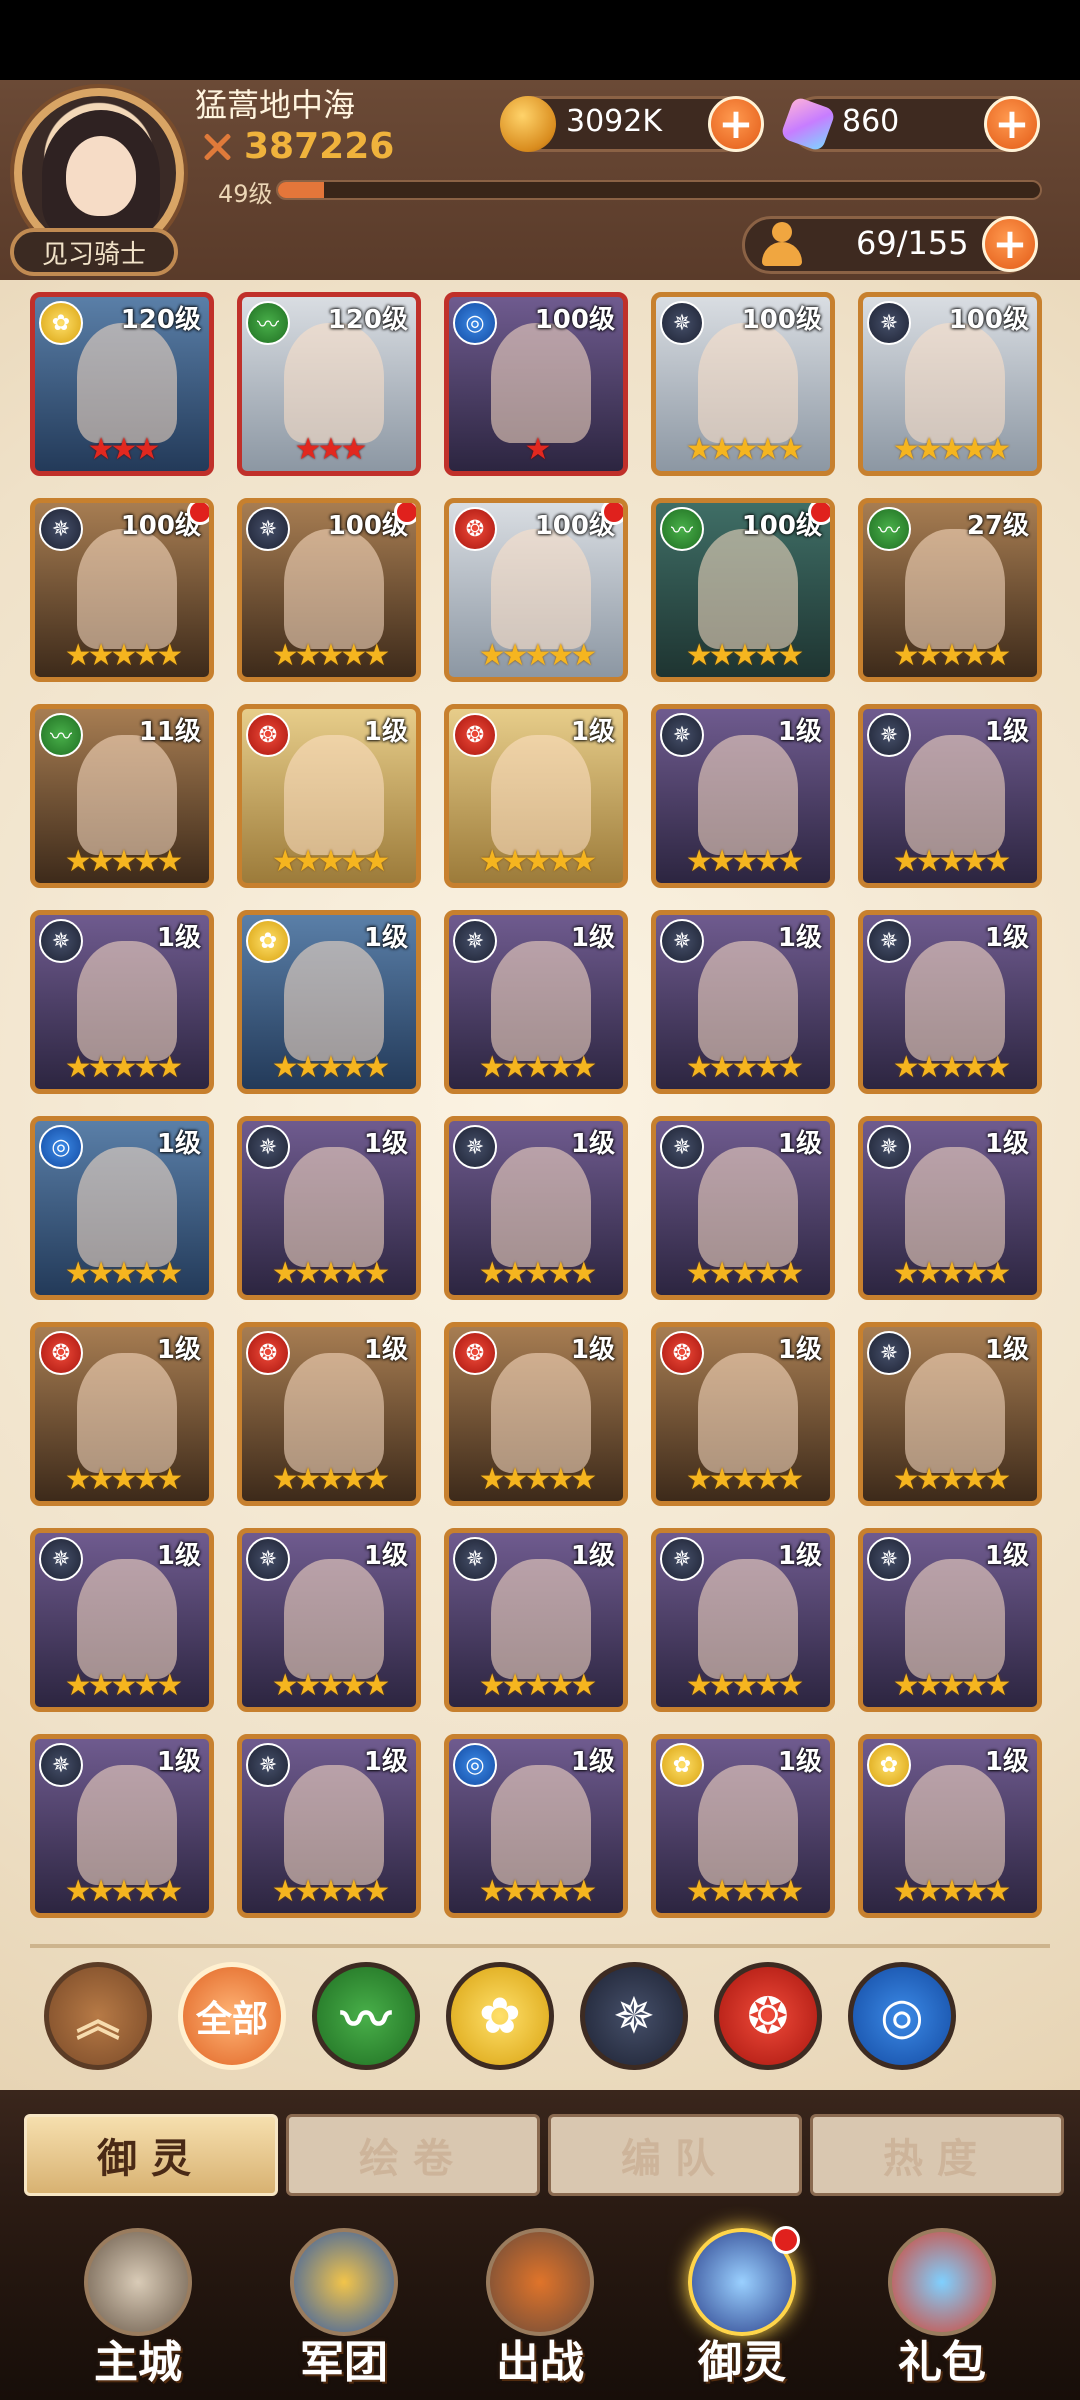 The image size is (1080, 2400). Describe the element at coordinates (743, 590) in the screenshot. I see `hero-card: 〰 100级 ★★★★★` at that location.